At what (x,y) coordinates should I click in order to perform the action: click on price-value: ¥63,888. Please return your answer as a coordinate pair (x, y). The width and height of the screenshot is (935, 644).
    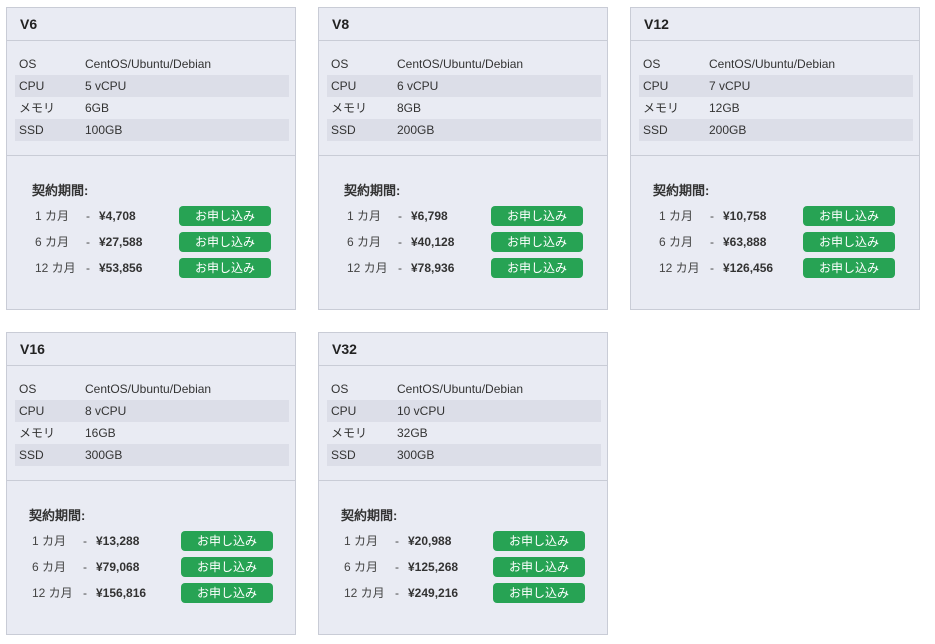
    Looking at the image, I should click on (745, 242).